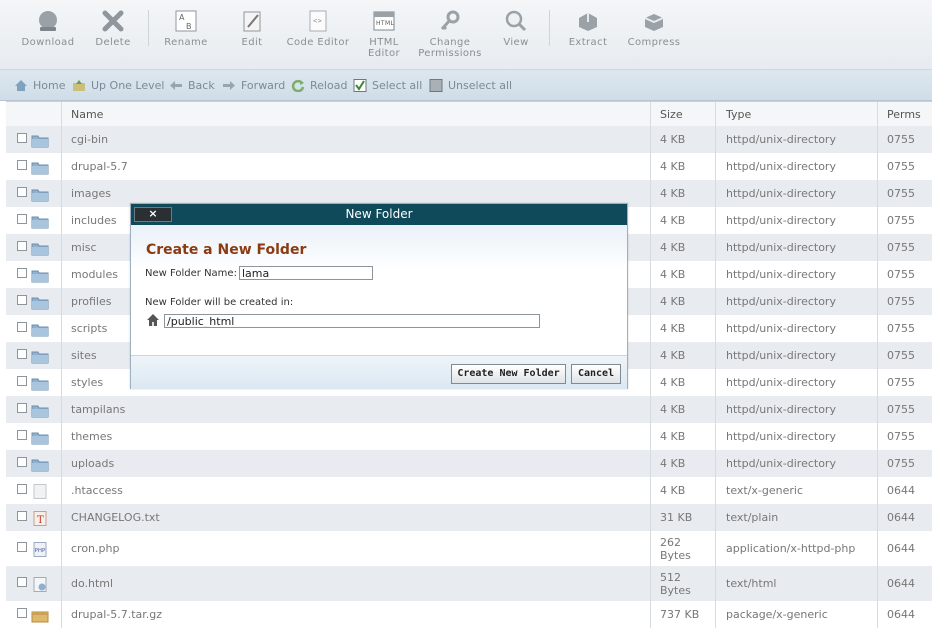  I want to click on file-name: cgi-bin, so click(89, 139).